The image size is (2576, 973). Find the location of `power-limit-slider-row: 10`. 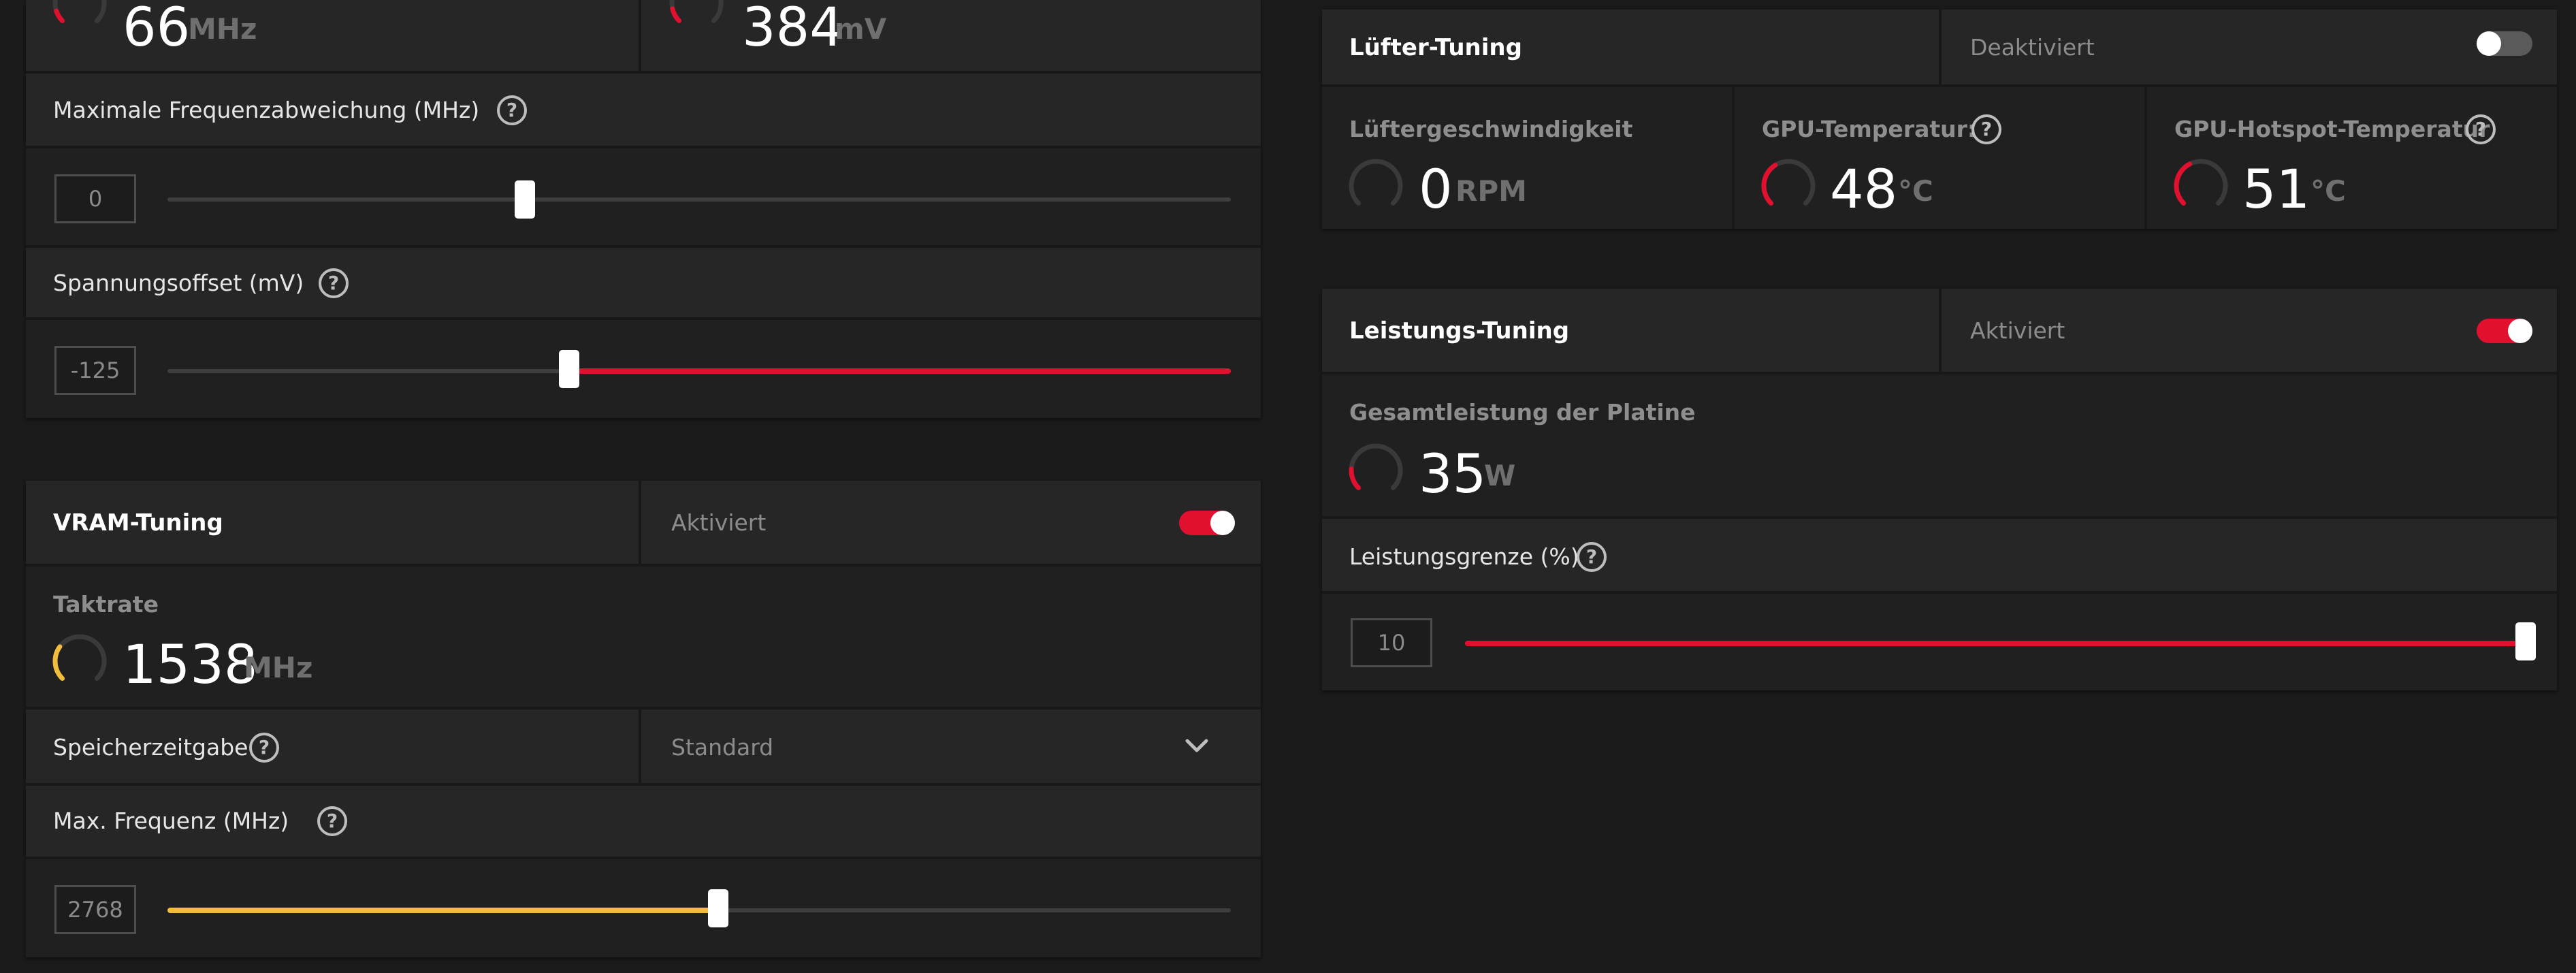

power-limit-slider-row: 10 is located at coordinates (1940, 642).